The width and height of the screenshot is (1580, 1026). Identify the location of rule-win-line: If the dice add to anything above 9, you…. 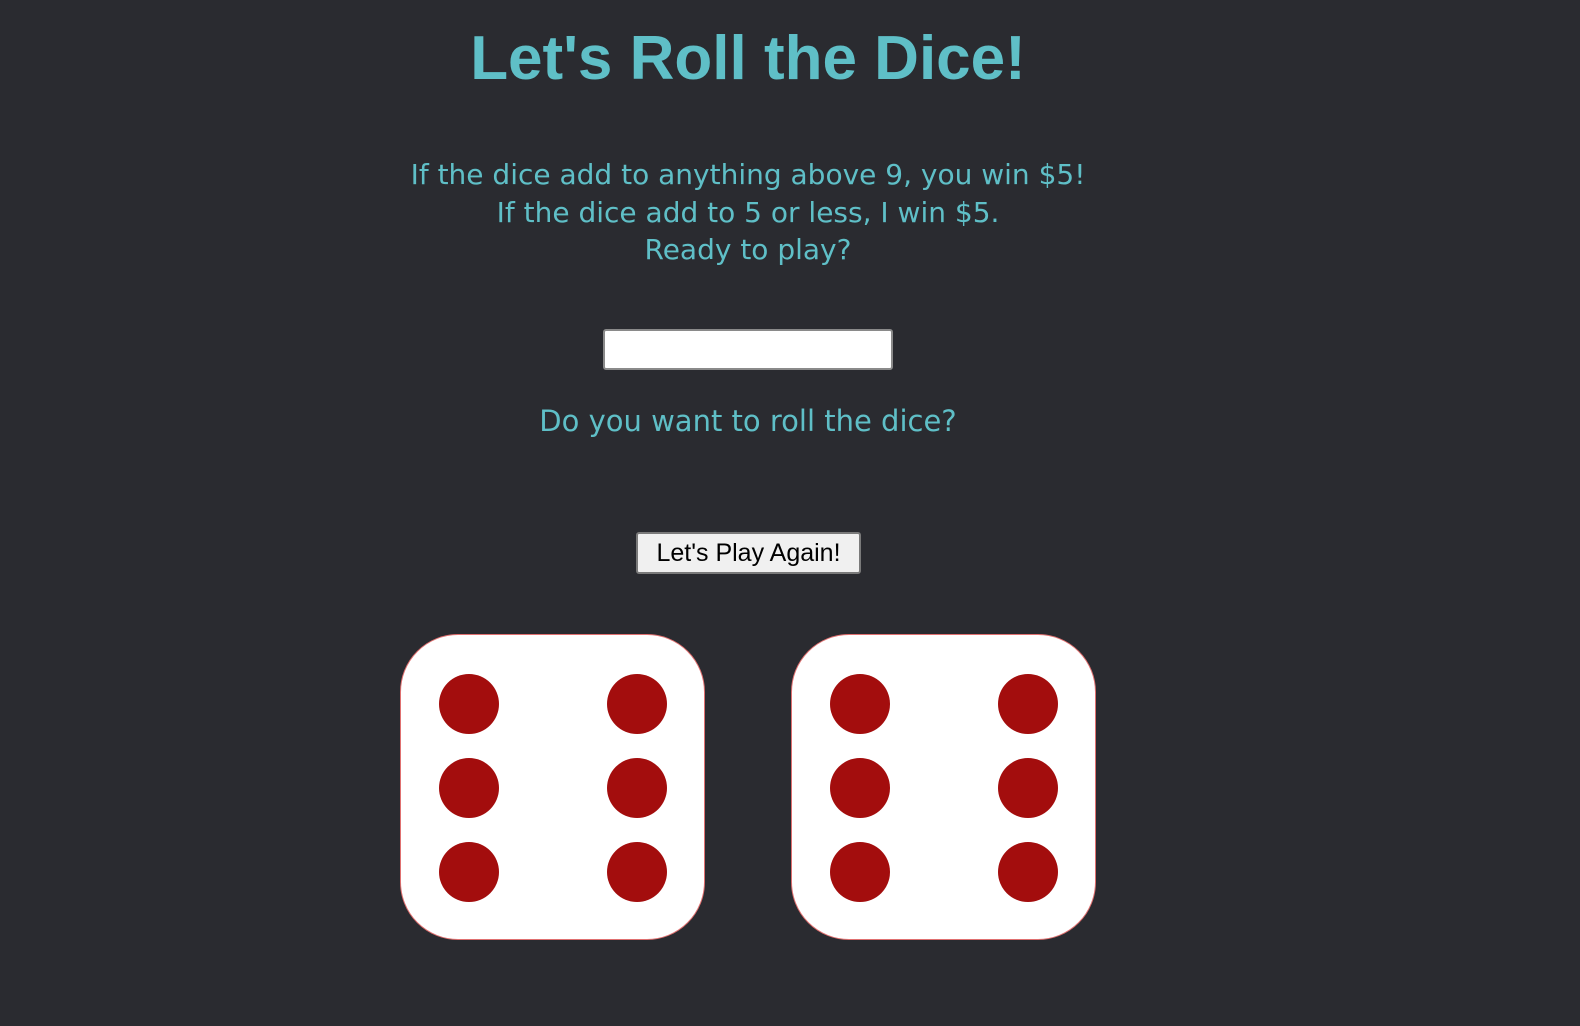
(748, 174).